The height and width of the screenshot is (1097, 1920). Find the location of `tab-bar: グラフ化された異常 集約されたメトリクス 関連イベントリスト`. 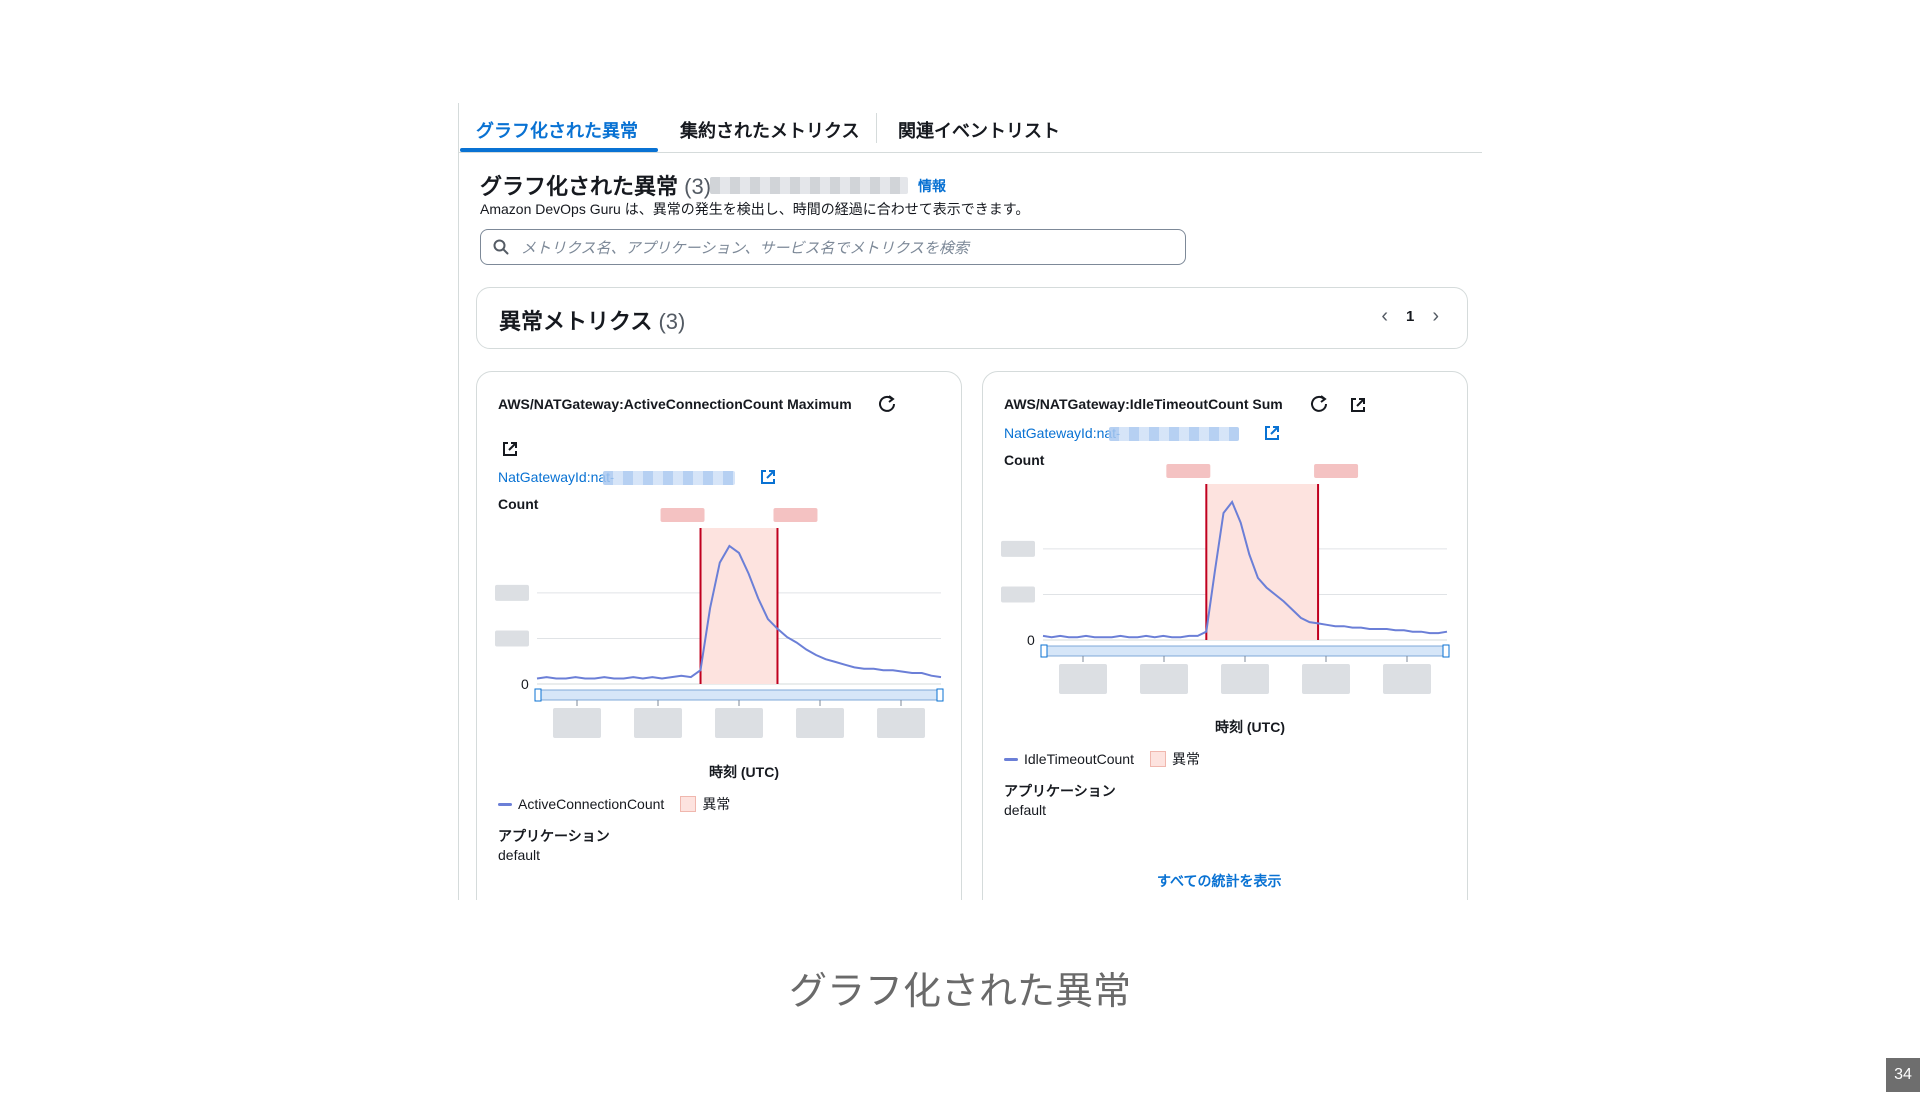

tab-bar: グラフ化された異常 集約されたメトリクス 関連イベントリスト is located at coordinates (970, 128).